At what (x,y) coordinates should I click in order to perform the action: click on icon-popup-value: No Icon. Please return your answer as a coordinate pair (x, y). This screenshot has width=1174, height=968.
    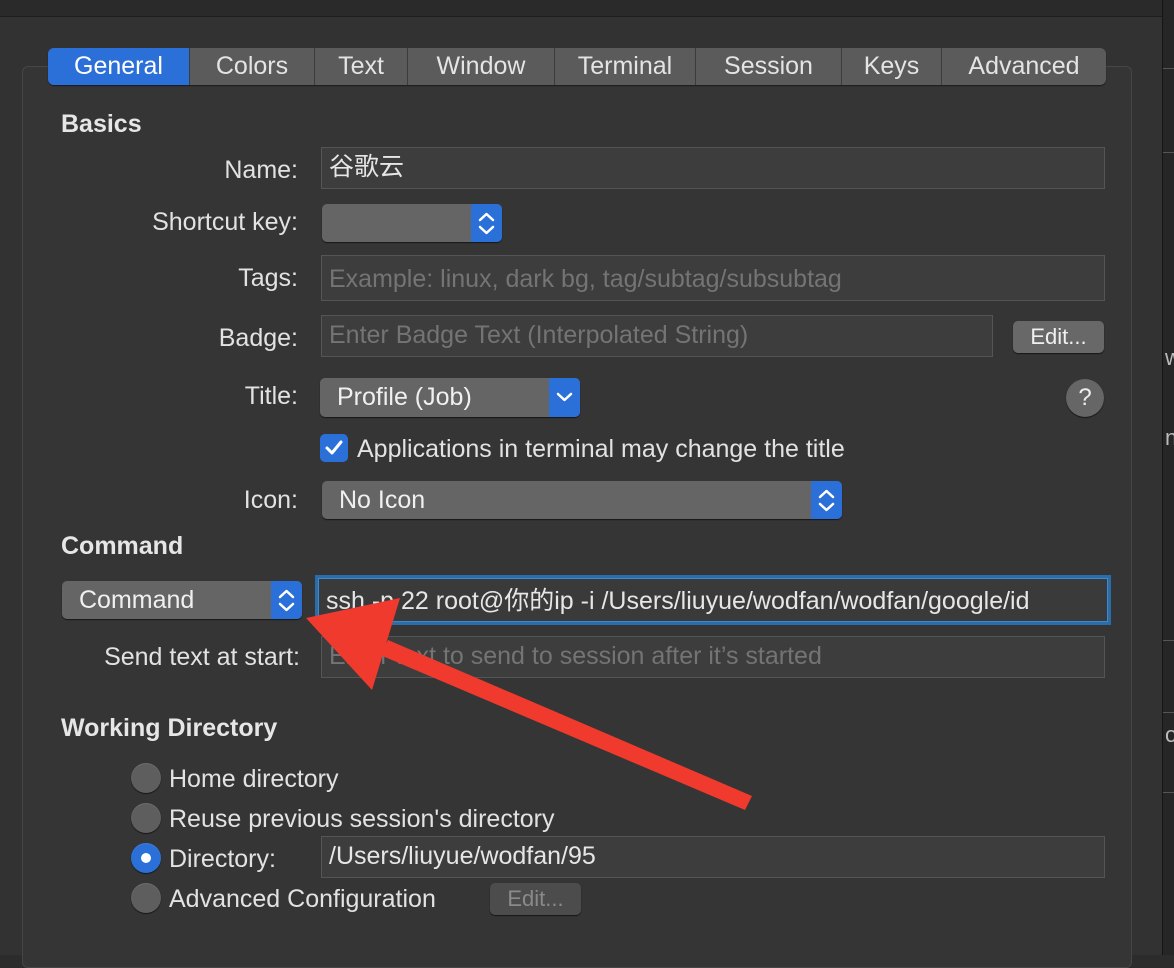
    Looking at the image, I should click on (382, 500).